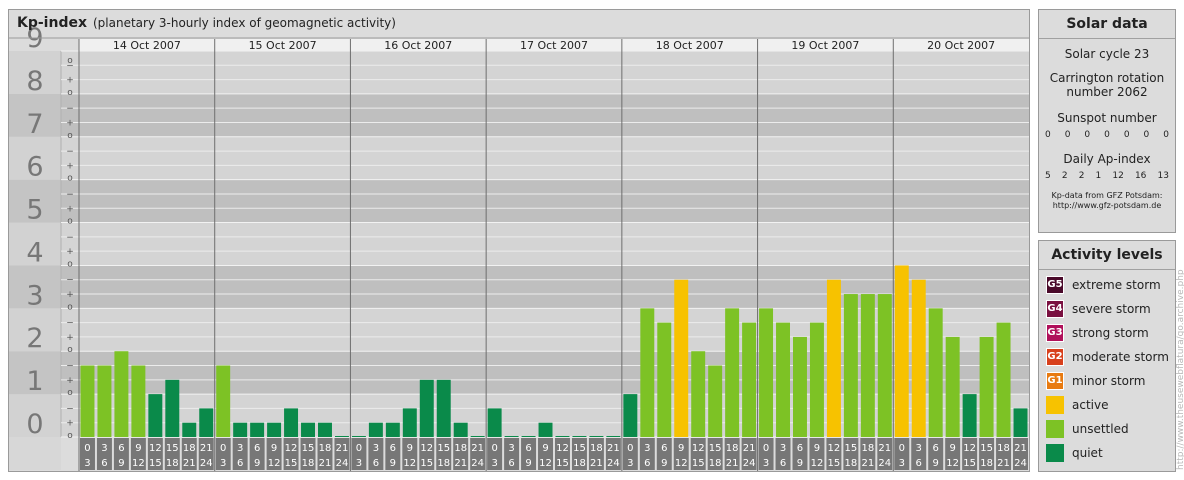  I want to click on kp-tick-label: 2, so click(34, 338).